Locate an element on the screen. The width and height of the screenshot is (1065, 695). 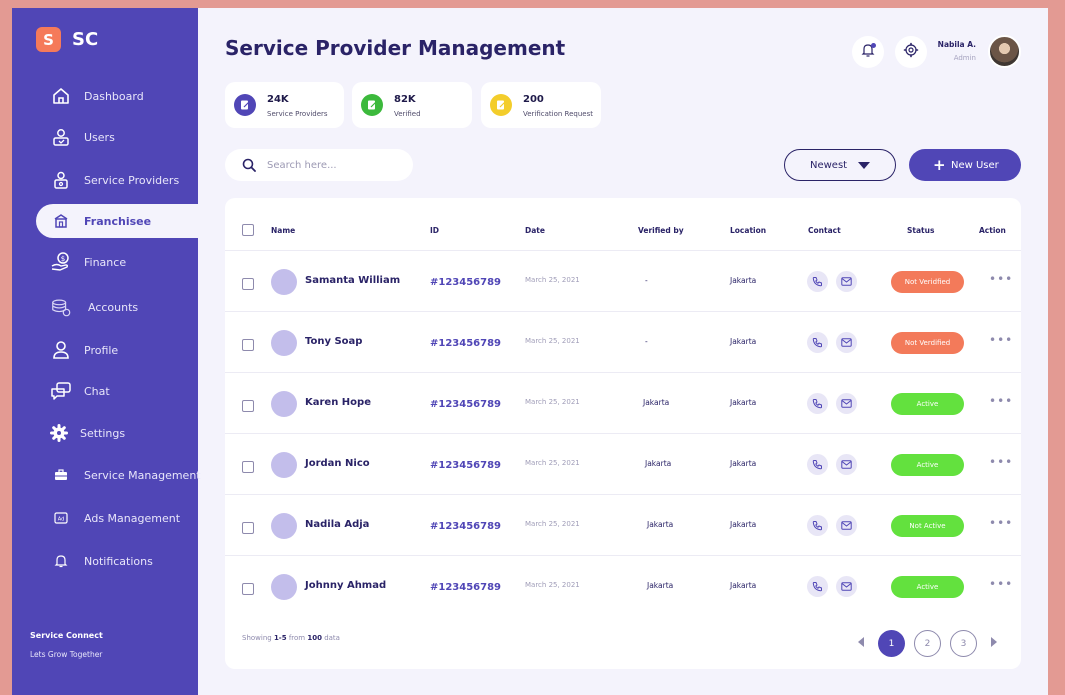
row-name: Karen Hope is located at coordinates (338, 402).